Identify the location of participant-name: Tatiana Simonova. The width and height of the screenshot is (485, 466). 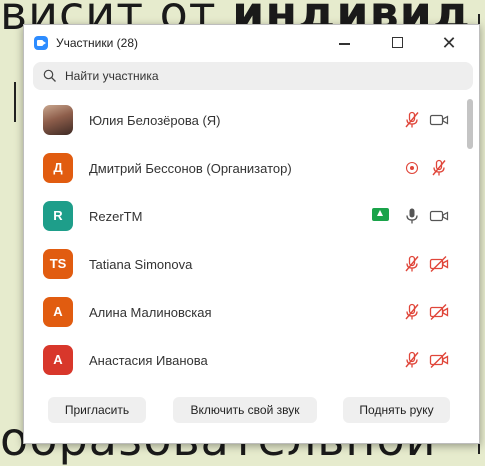
(141, 264).